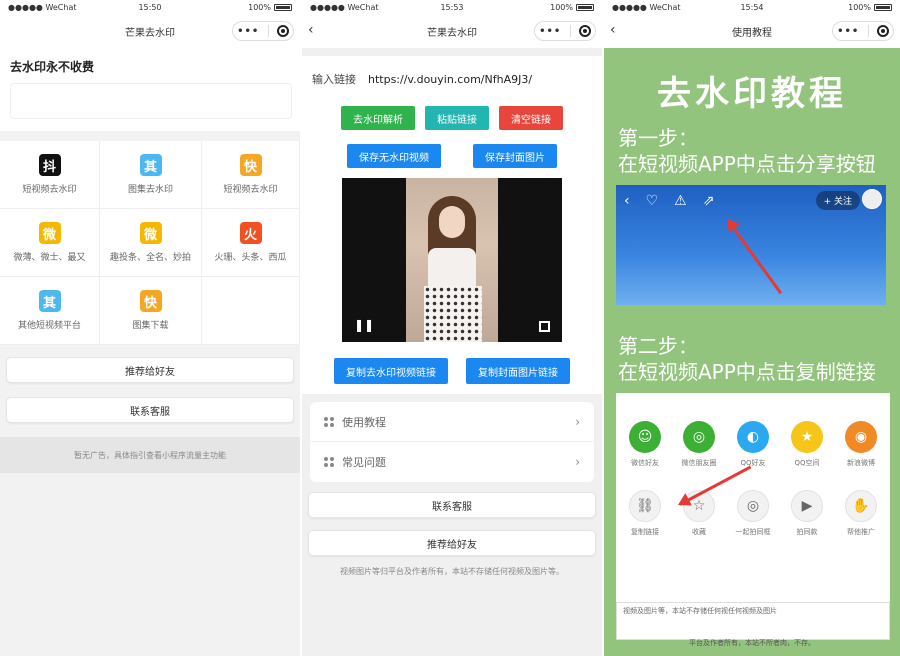 The width and height of the screenshot is (900, 656). I want to click on menu-item-label: 使用教程, so click(364, 422).